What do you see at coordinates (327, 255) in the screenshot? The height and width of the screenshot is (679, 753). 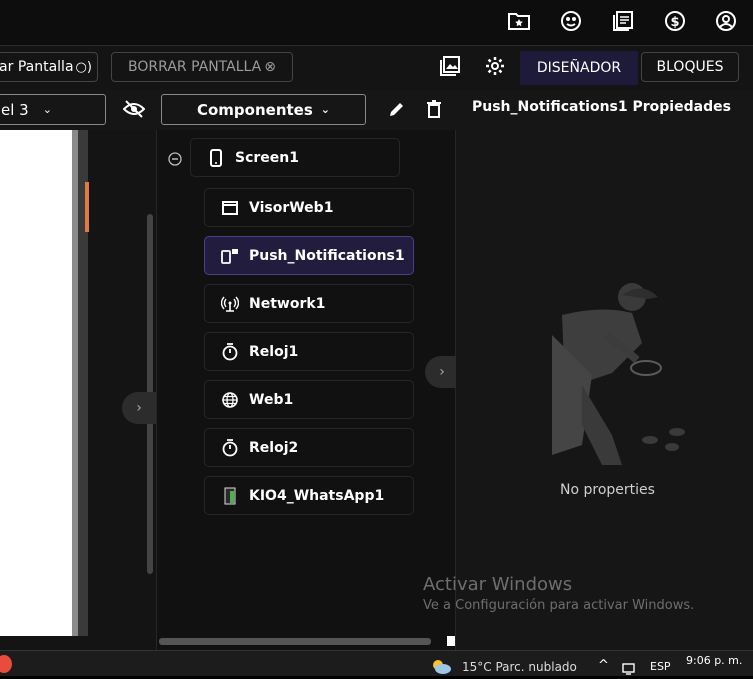 I see `tree-item-label: Push_Notifications1` at bounding box center [327, 255].